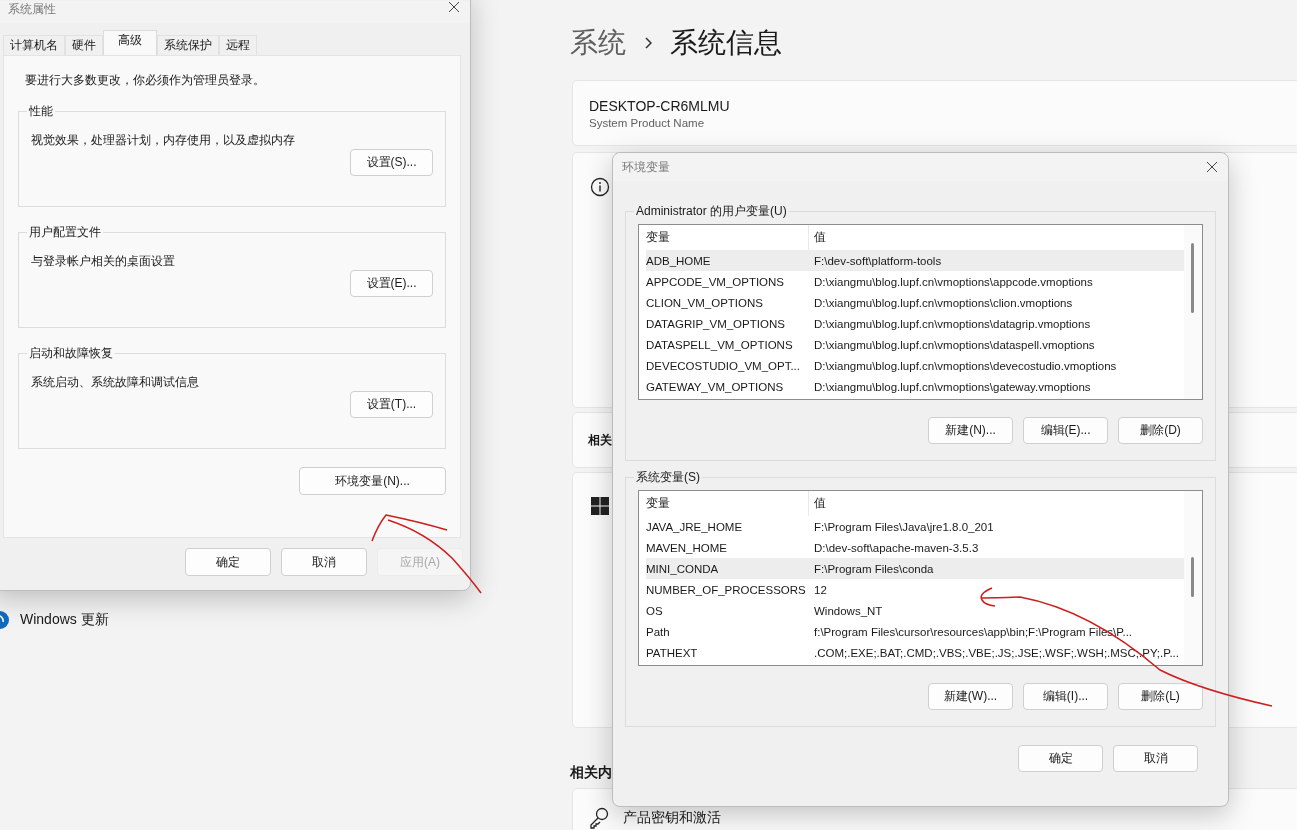  What do you see at coordinates (672, 652) in the screenshot?
I see `variable-name: PATHEXT` at bounding box center [672, 652].